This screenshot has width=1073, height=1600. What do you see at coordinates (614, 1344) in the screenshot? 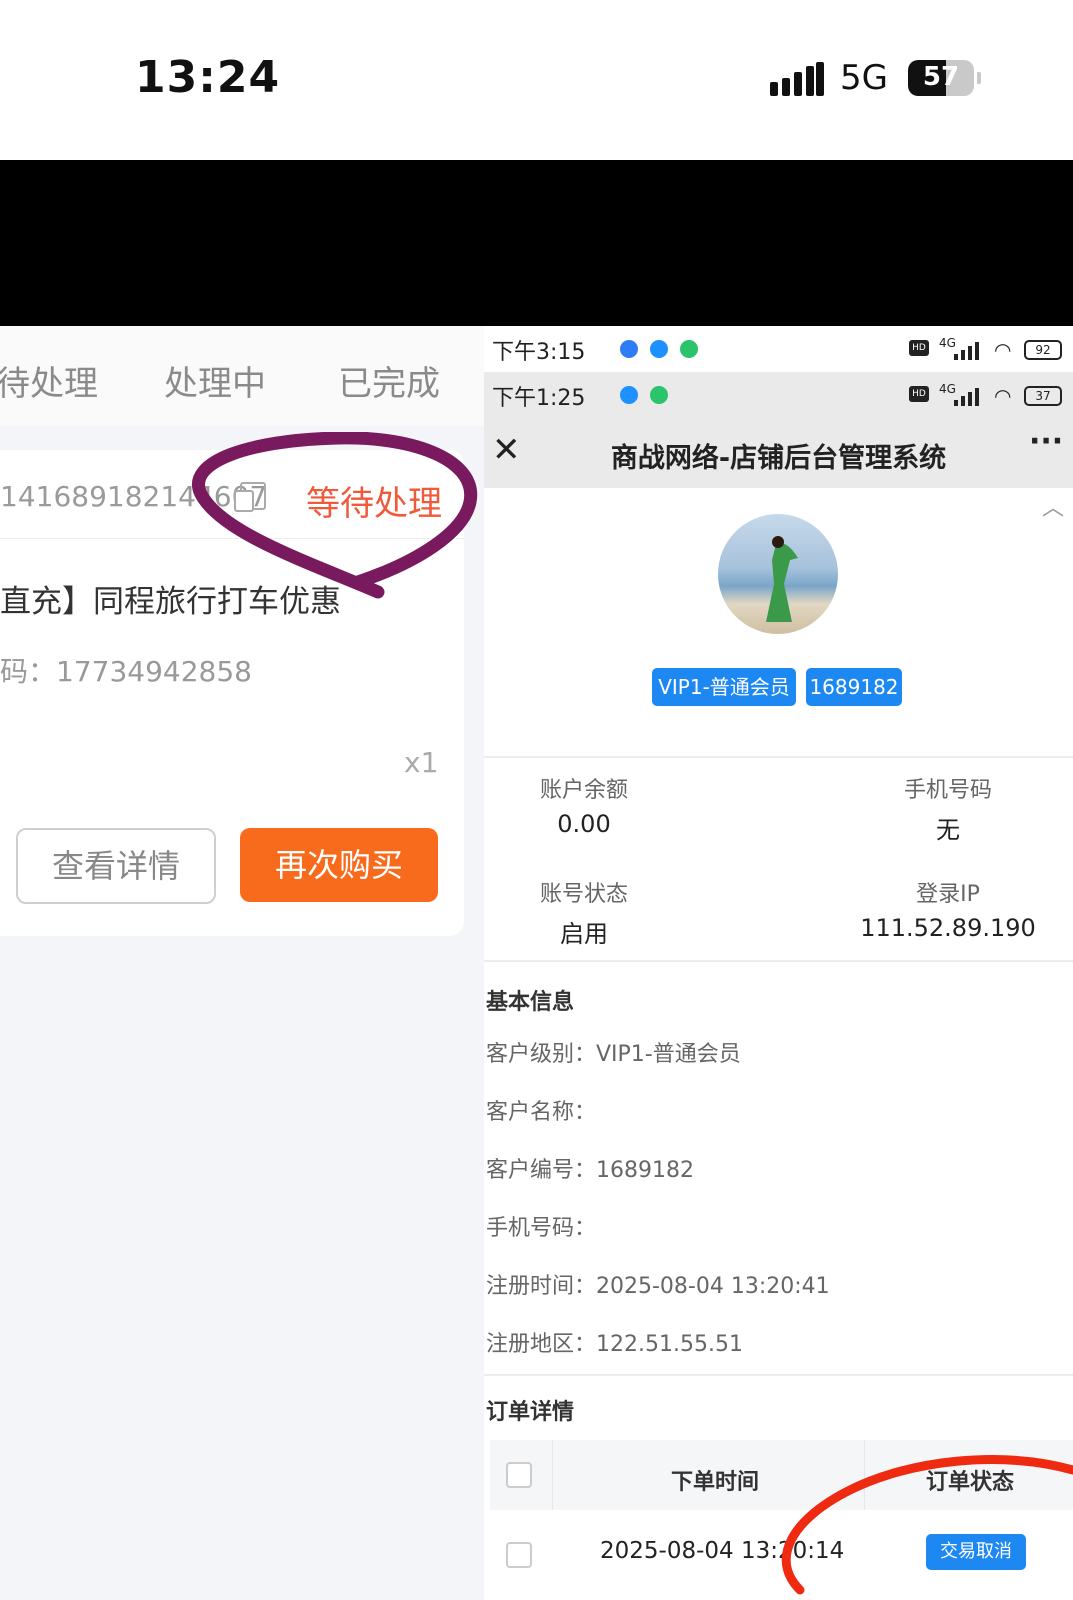
I see `info-register-region: 注册地区：122.51.55.51` at bounding box center [614, 1344].